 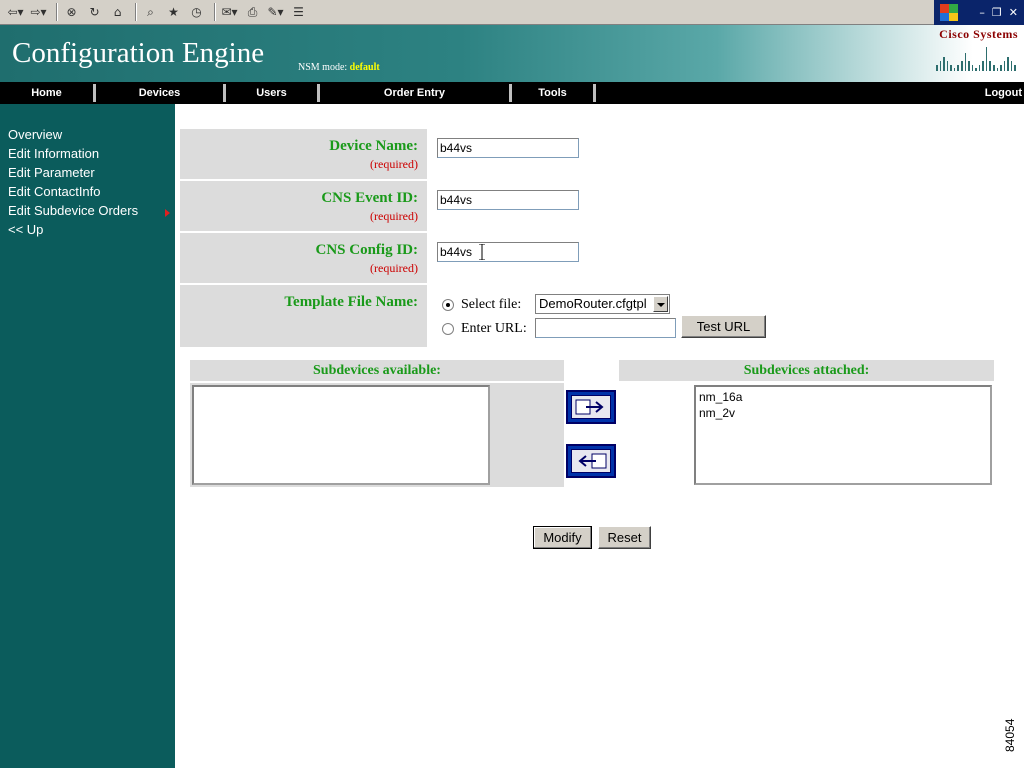 What do you see at coordinates (377, 370) in the screenshot?
I see `subdevices-available-header: Subdevices available:` at bounding box center [377, 370].